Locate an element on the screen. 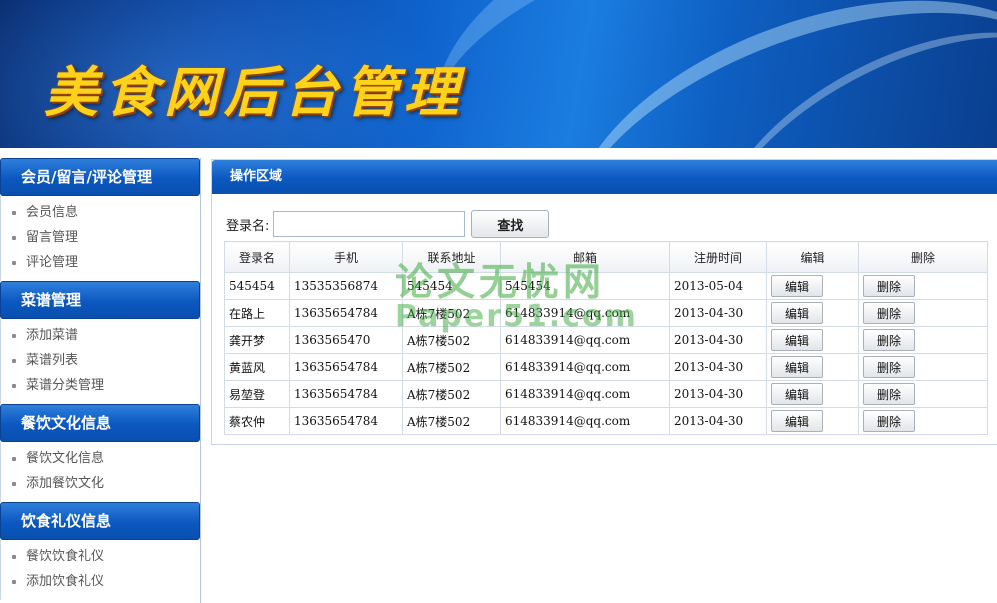  sidebar-item-recipe-categories: 菜谱分类管理 is located at coordinates (100, 385).